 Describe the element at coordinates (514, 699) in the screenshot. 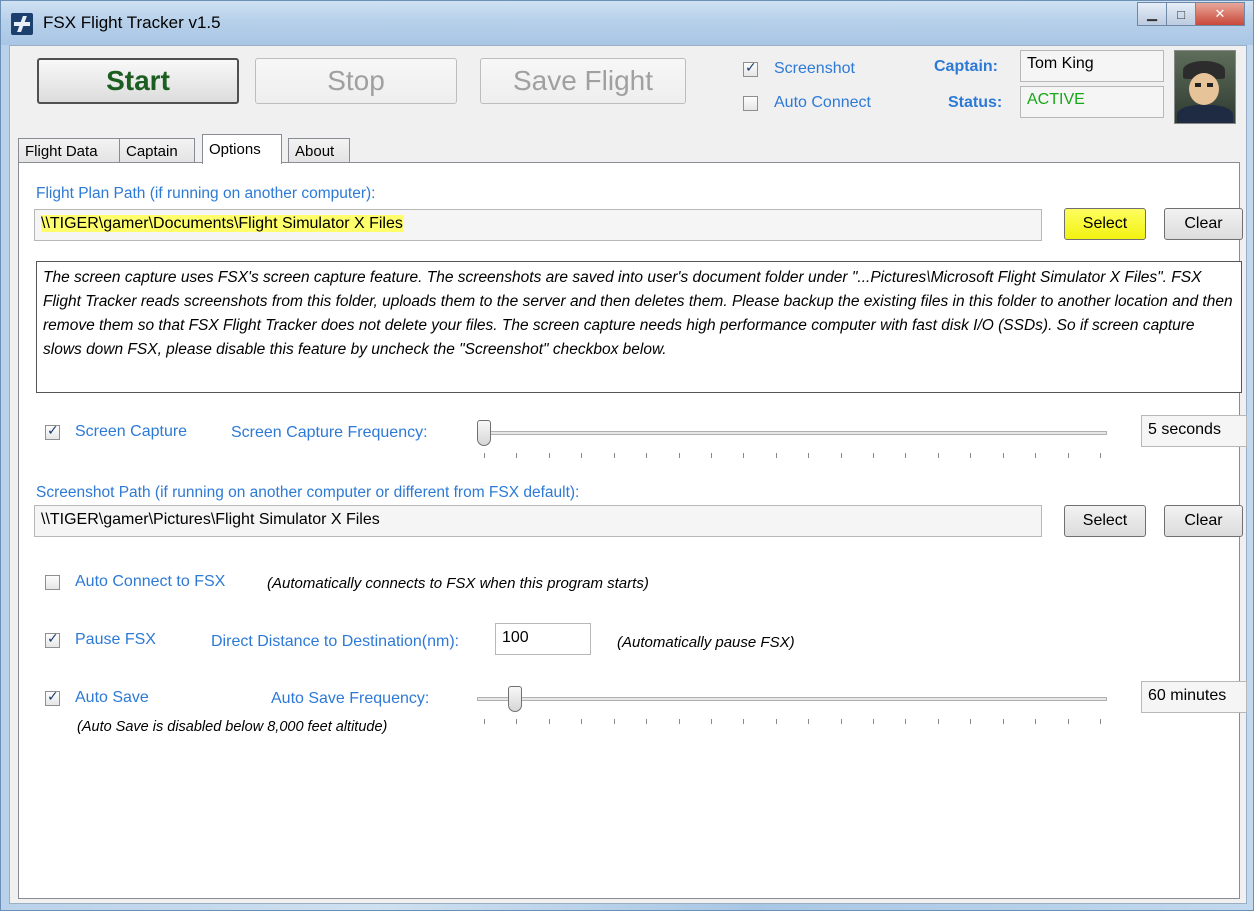

I see `auto-save-frequency-slider` at that location.